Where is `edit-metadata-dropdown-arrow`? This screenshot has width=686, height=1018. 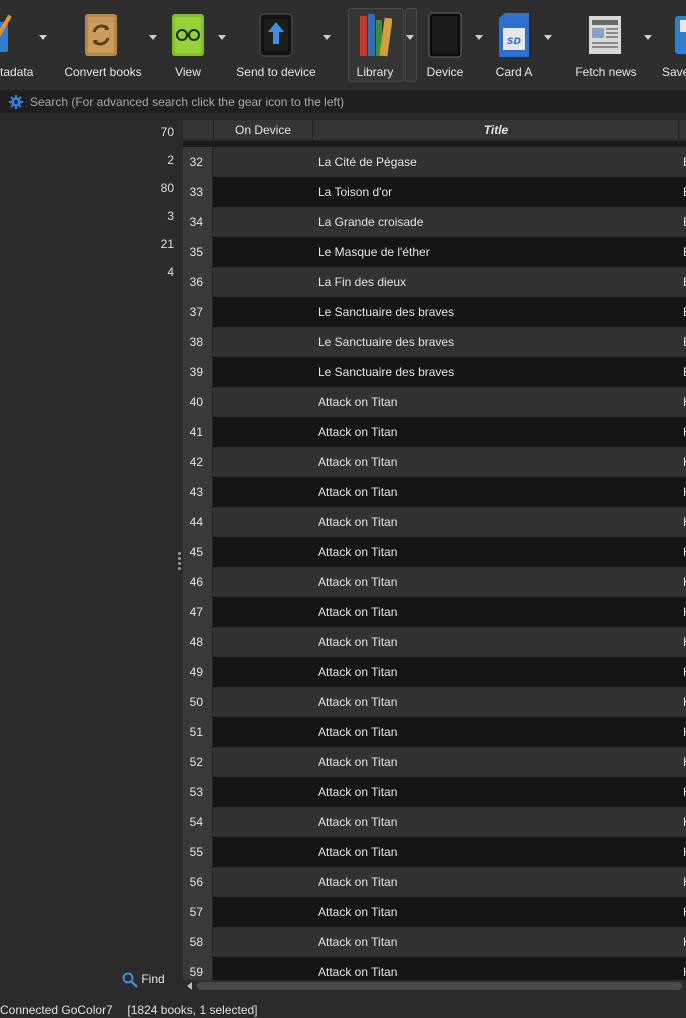
edit-metadata-dropdown-arrow is located at coordinates (43, 37).